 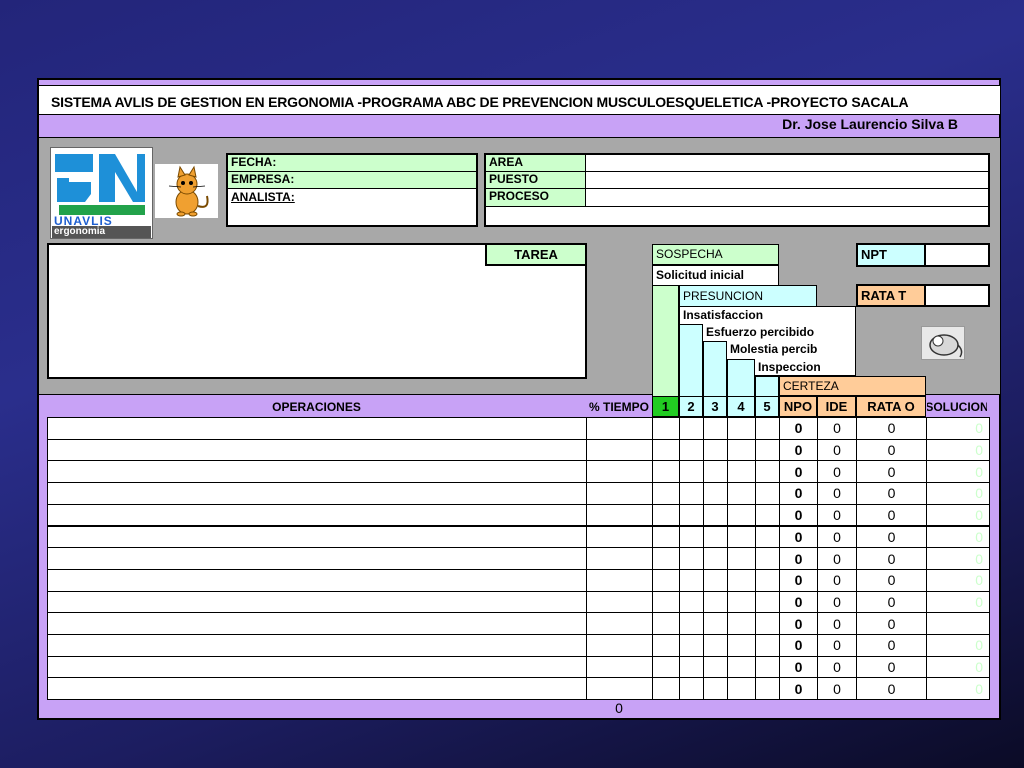 What do you see at coordinates (837, 558) in the screenshot?
I see `ide-cell: 0` at bounding box center [837, 558].